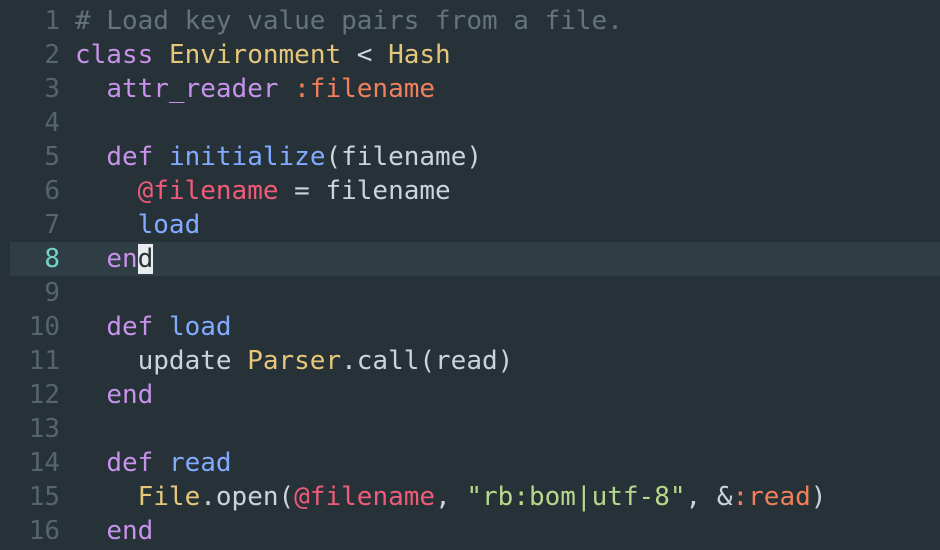 The width and height of the screenshot is (940, 550). What do you see at coordinates (470, 191) in the screenshot?
I see `code-line-6: 6 @filename = filename` at bounding box center [470, 191].